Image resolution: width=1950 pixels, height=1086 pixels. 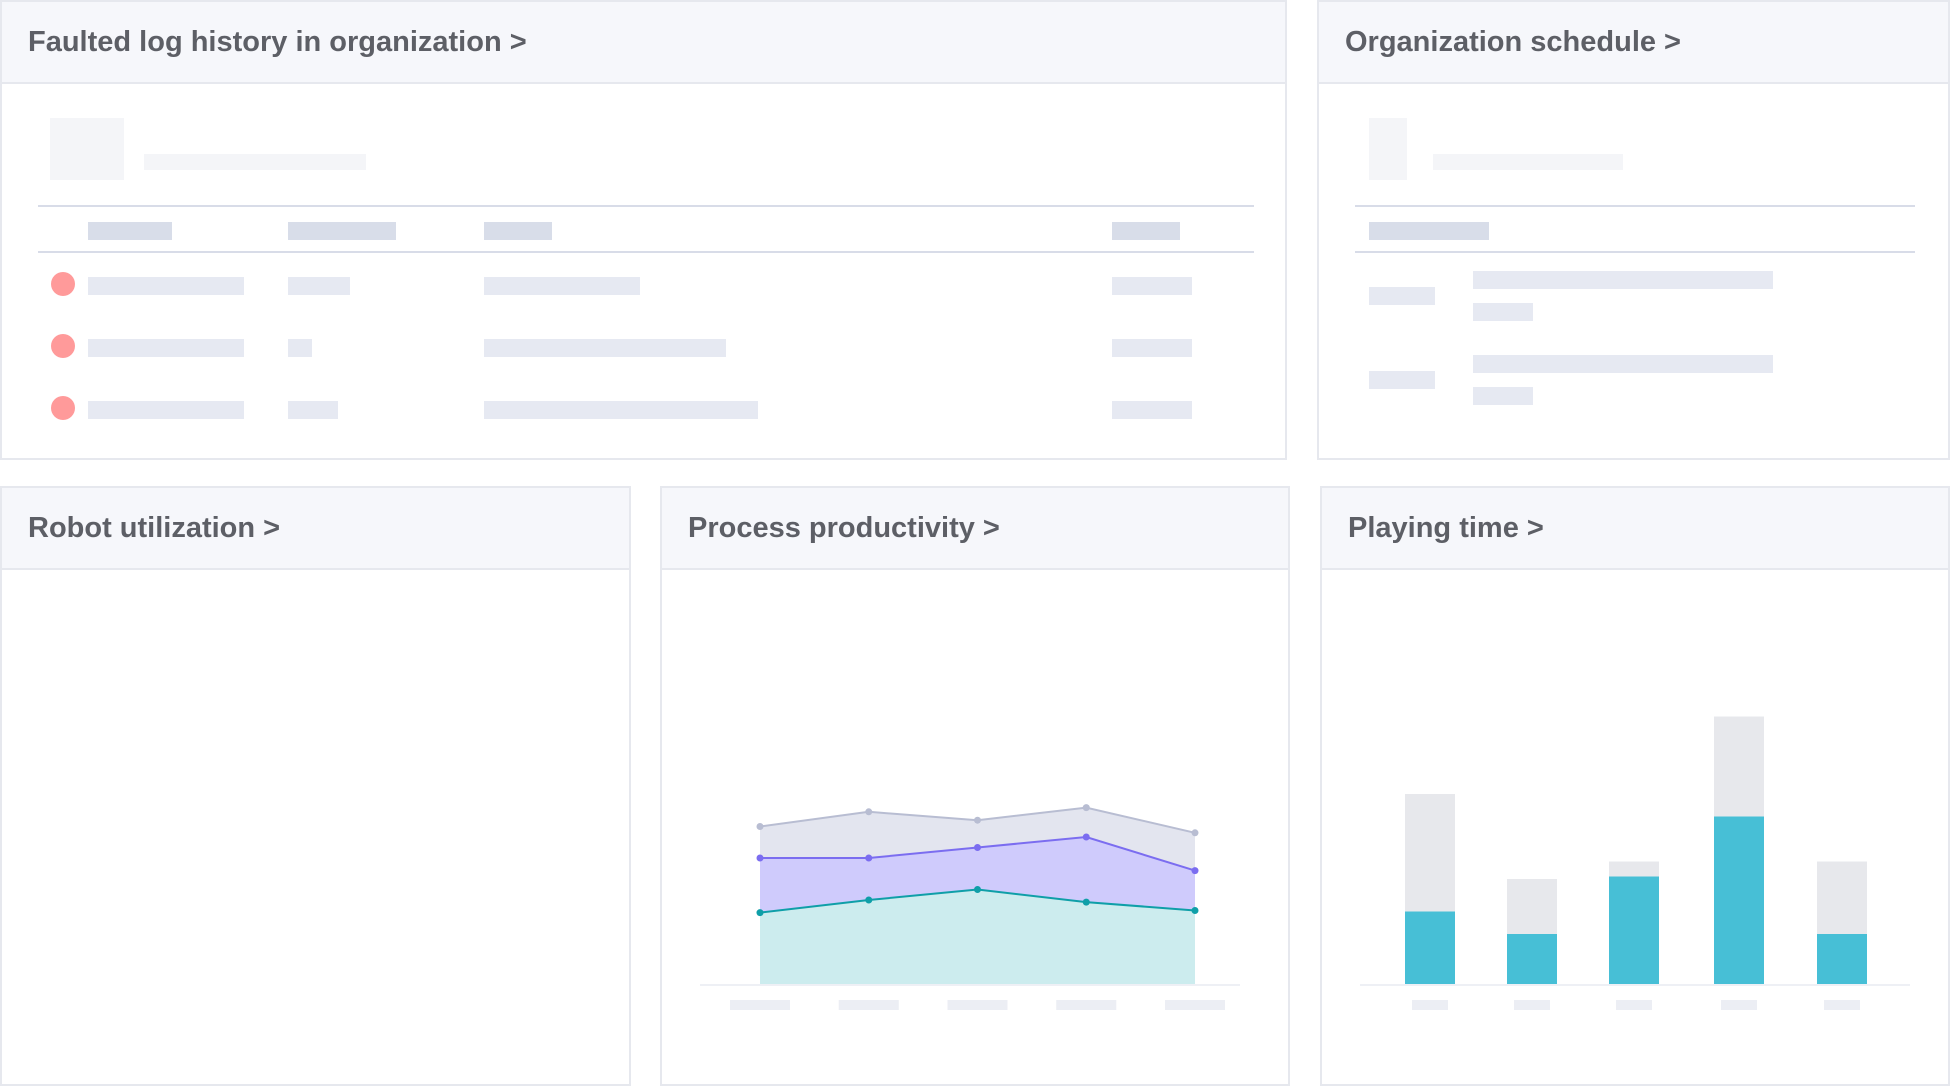 What do you see at coordinates (315, 529) in the screenshot?
I see `robot-utilization-header: Robot utilization >` at bounding box center [315, 529].